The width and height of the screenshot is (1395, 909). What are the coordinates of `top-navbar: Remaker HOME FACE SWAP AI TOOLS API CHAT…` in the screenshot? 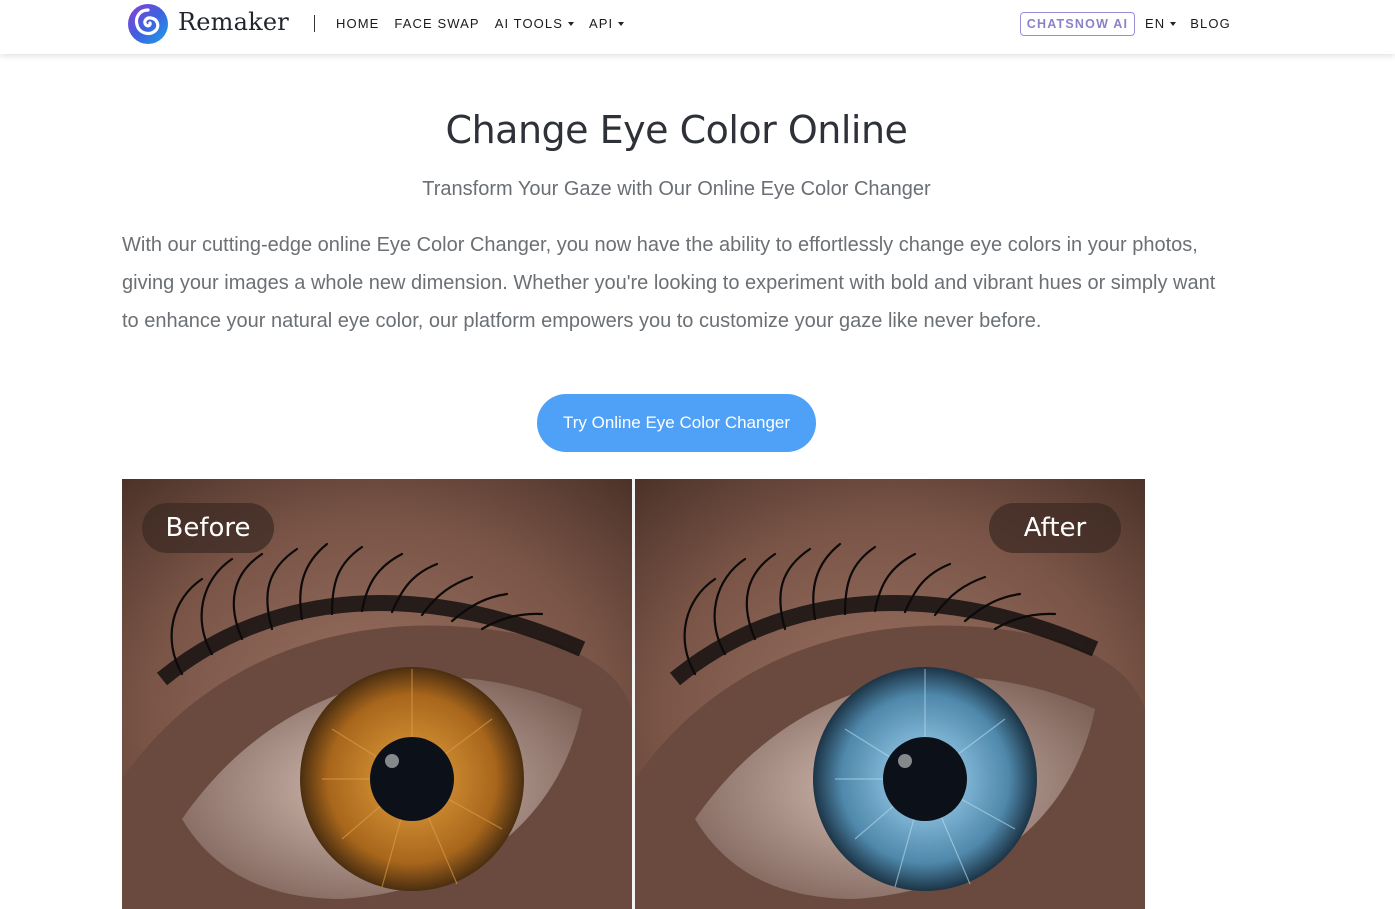 It's located at (697, 27).